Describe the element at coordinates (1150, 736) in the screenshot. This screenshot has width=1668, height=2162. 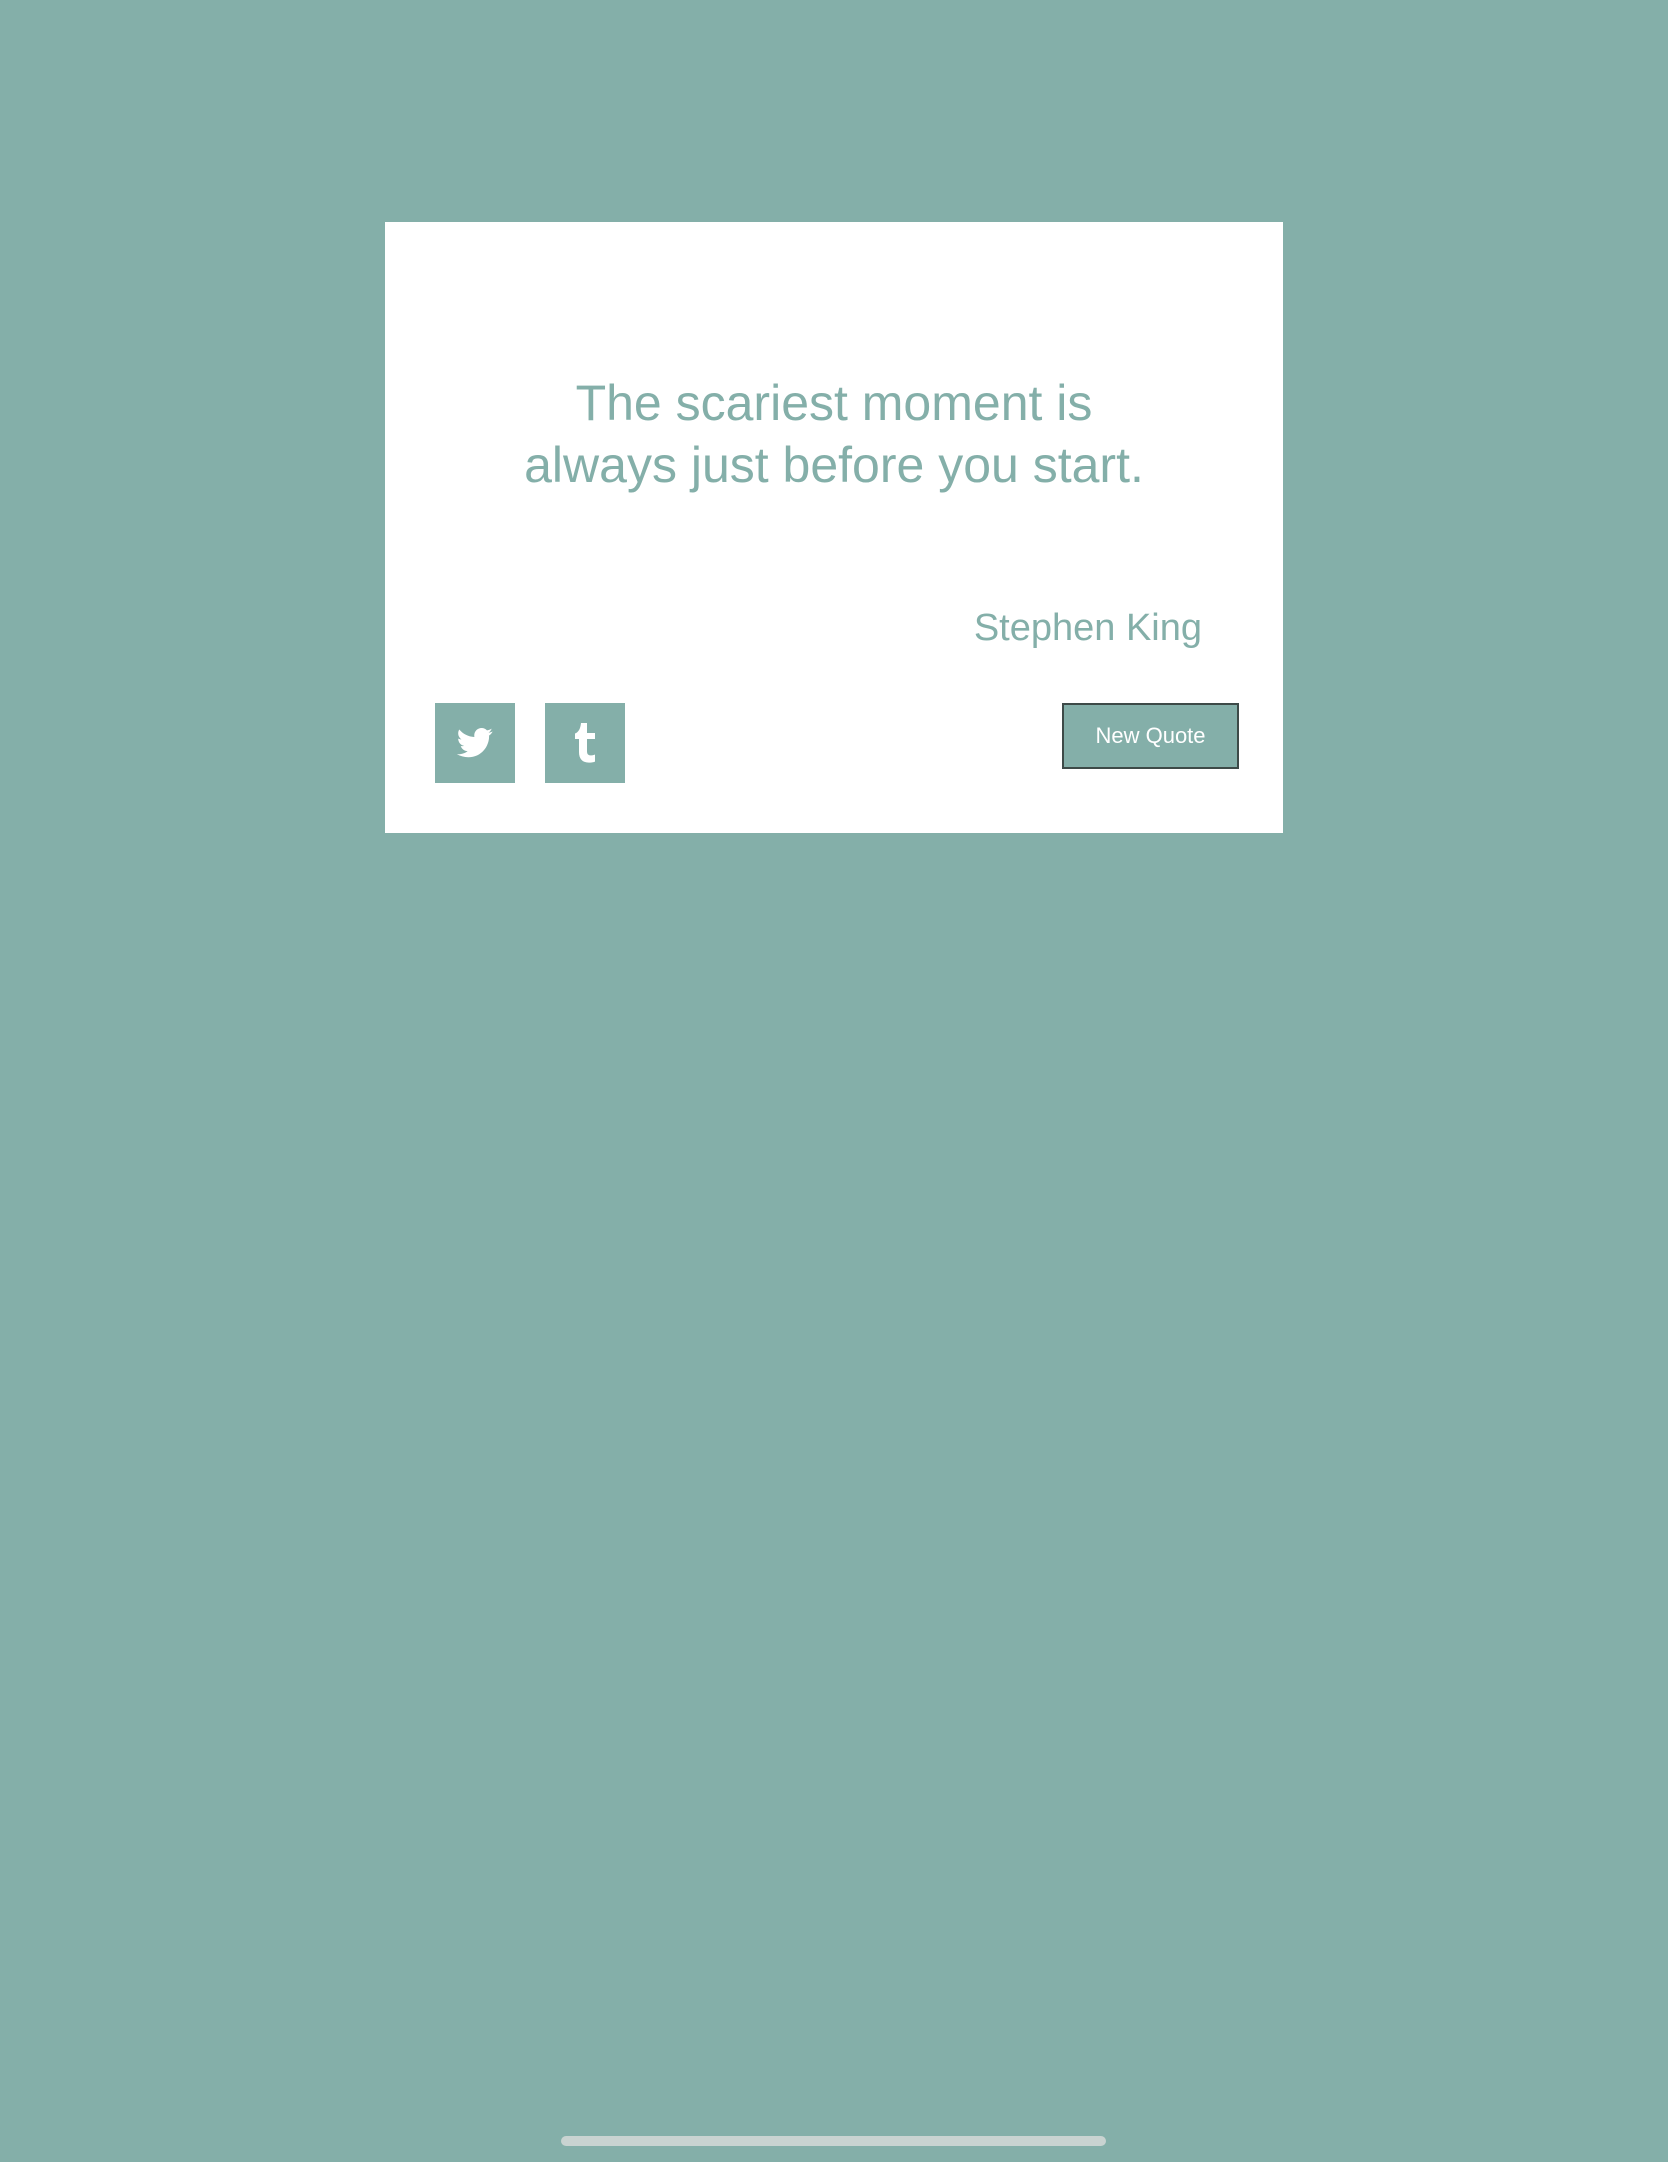
I see `new-quote-button: New Quote` at that location.